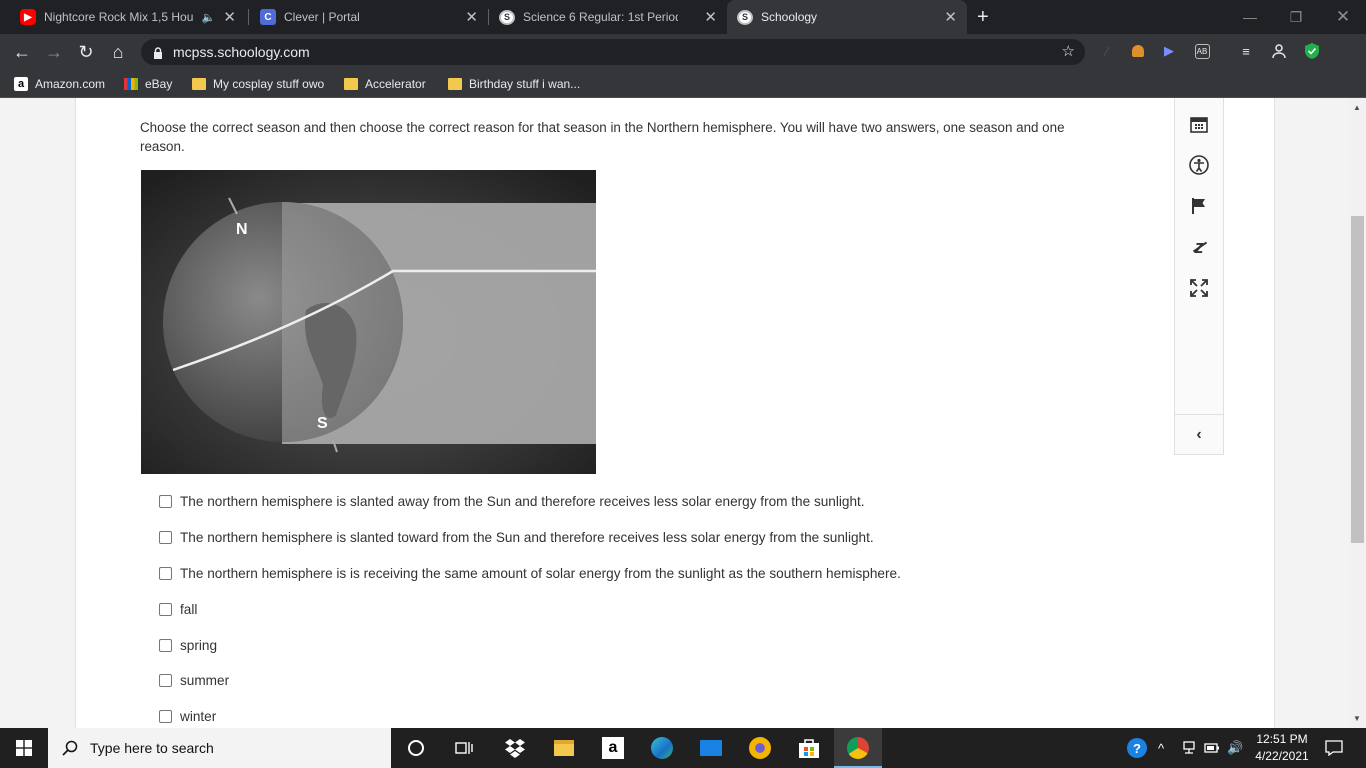 The width and height of the screenshot is (1366, 768). Describe the element at coordinates (847, 17) in the screenshot. I see `tab-schoology-active: S Schoology ✕` at that location.